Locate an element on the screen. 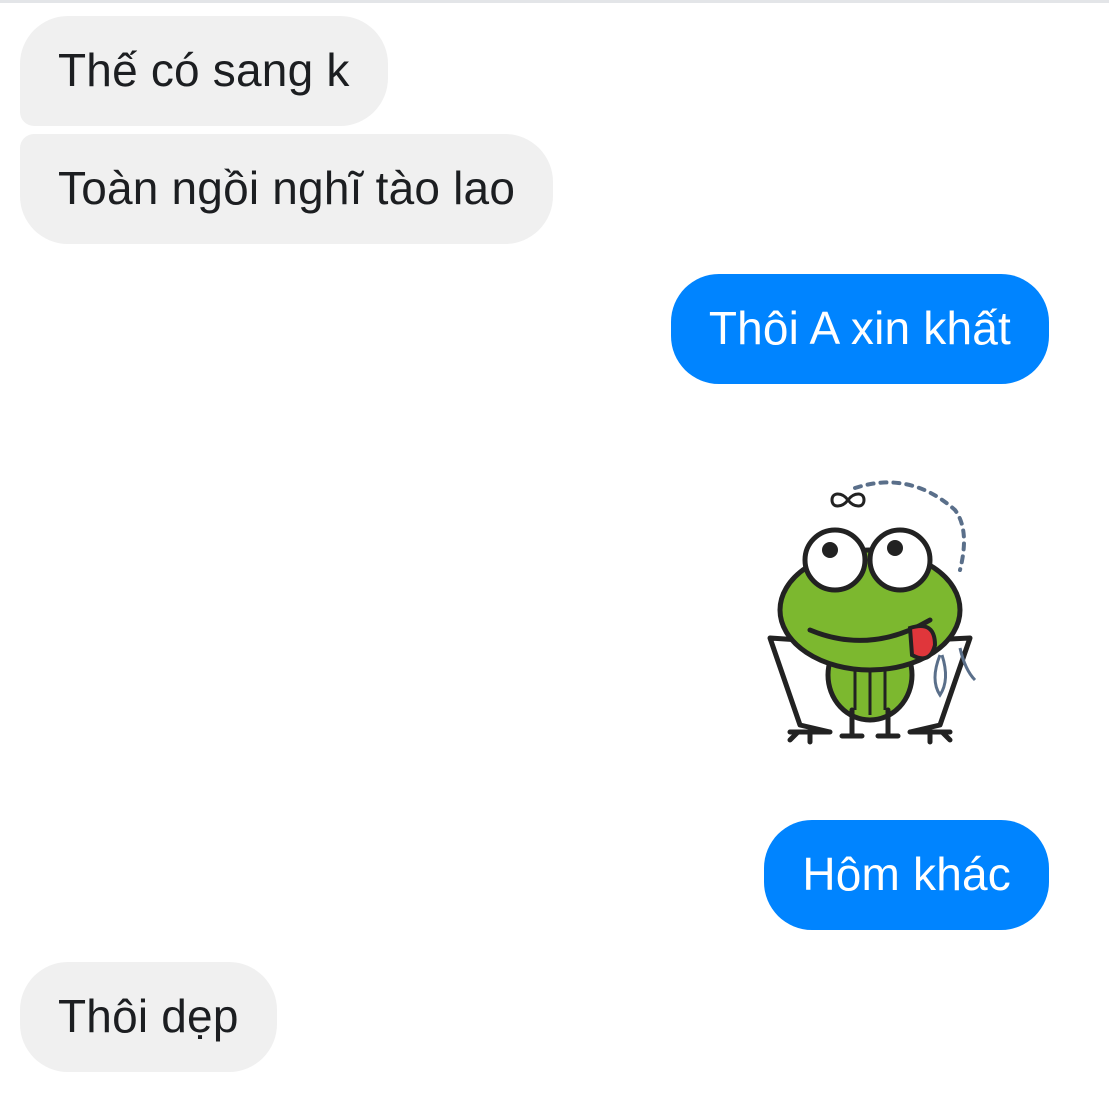  top-divider is located at coordinates (554, 1).